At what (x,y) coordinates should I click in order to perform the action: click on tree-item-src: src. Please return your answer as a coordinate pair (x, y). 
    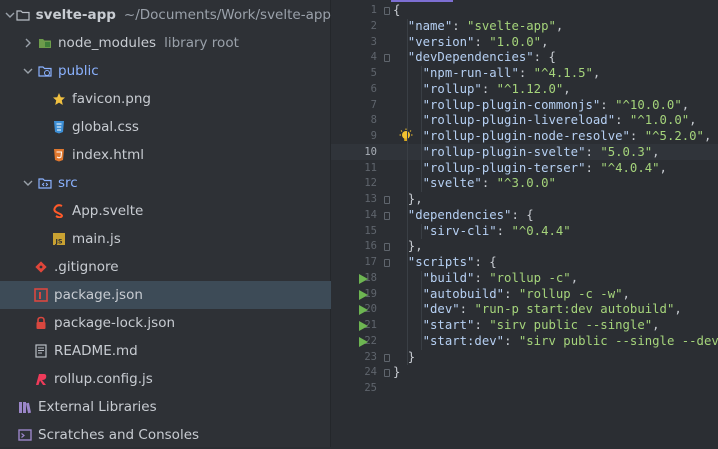
    Looking at the image, I should click on (165, 183).